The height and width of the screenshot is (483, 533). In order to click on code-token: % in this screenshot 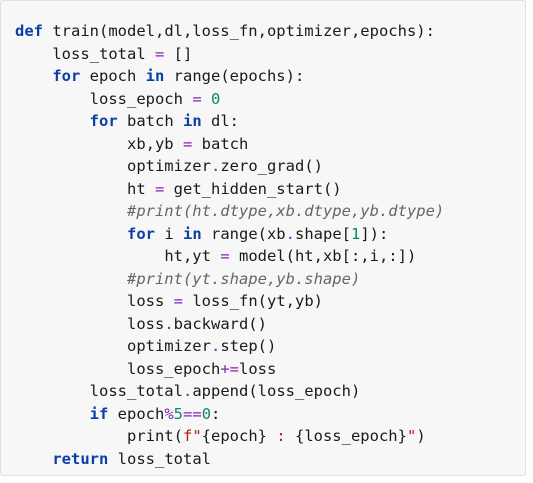, I will do `click(169, 413)`.